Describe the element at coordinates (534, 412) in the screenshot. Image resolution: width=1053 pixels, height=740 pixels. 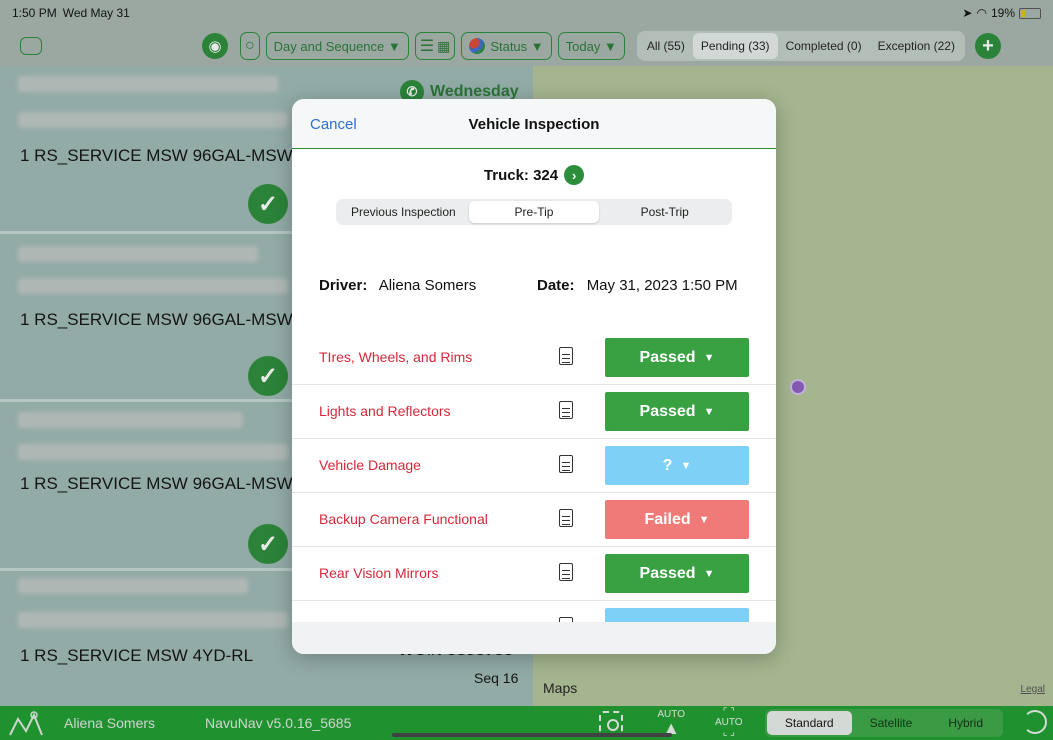
I see `inspection-row: Lights and Reflectors Passed ▼` at that location.